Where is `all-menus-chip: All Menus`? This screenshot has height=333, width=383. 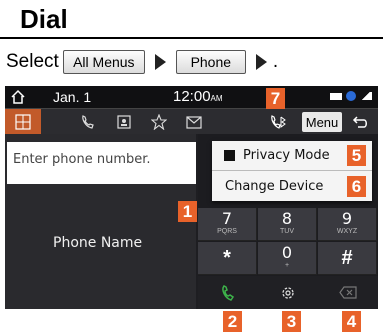
all-menus-chip: All Menus is located at coordinates (103, 62).